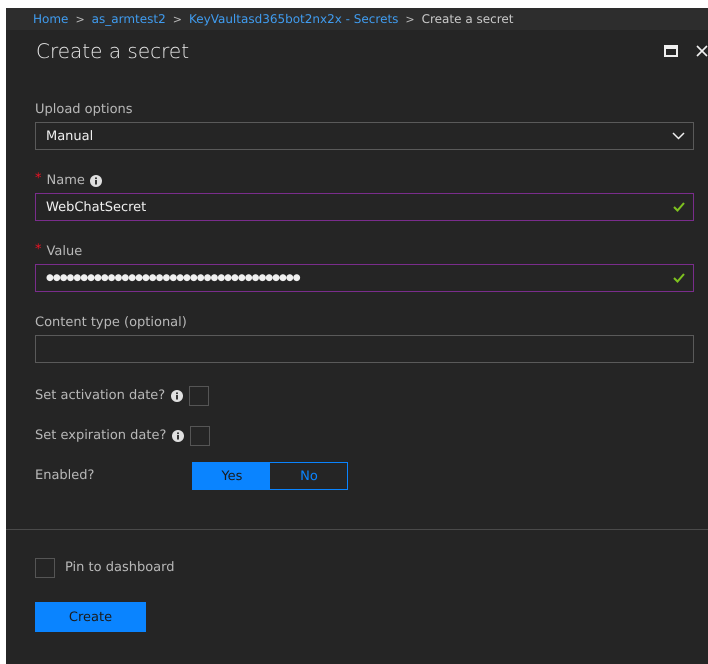  Describe the element at coordinates (231, 476) in the screenshot. I see `toggle-option: Yes` at that location.